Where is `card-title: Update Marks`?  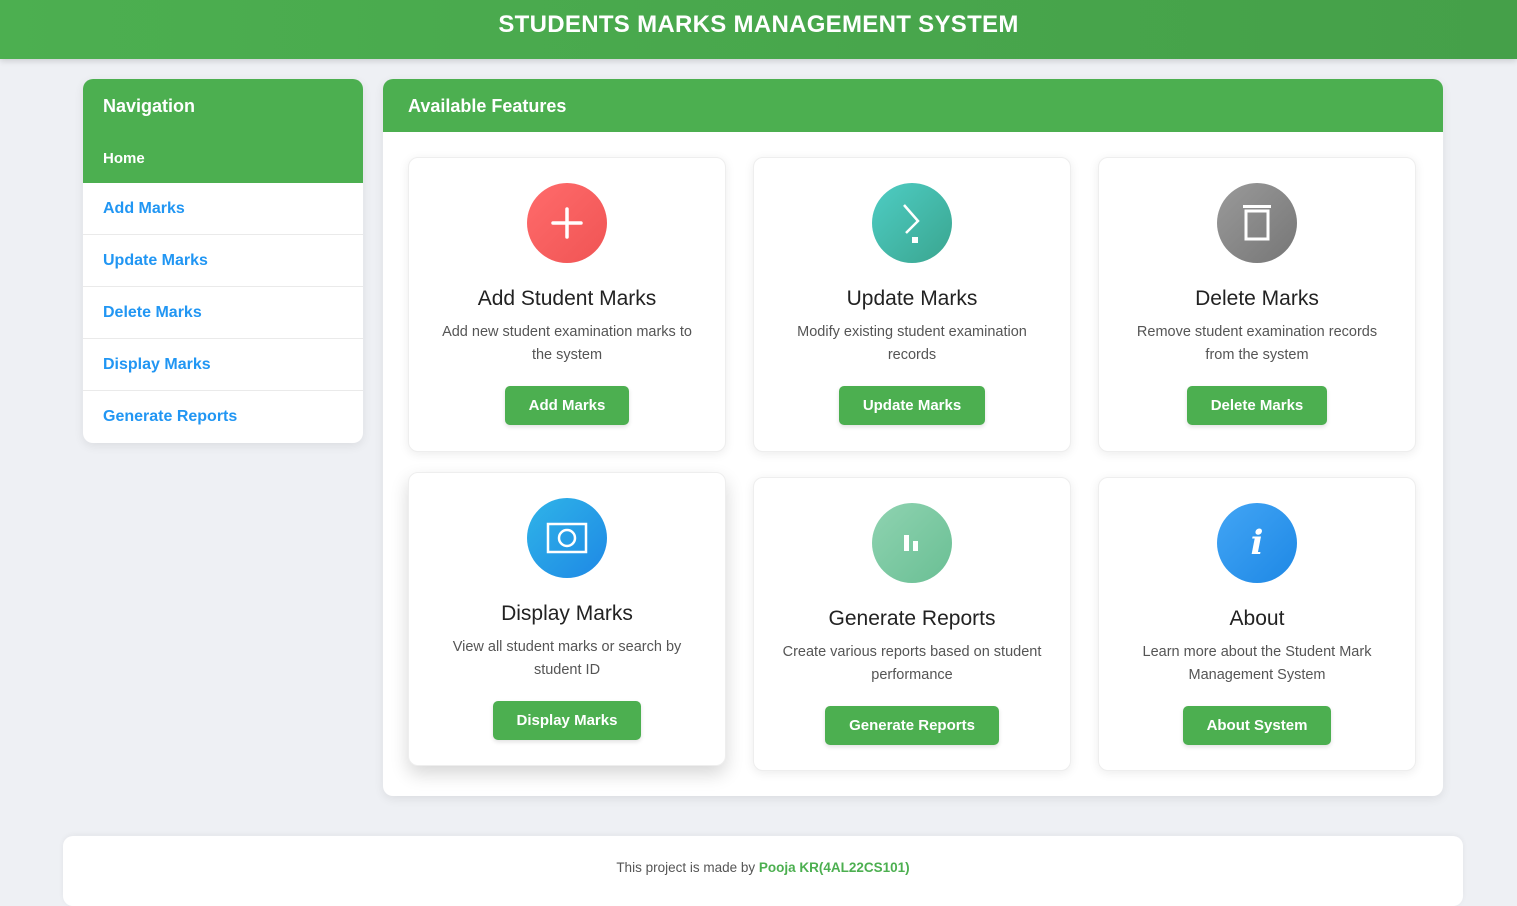
card-title: Update Marks is located at coordinates (912, 298).